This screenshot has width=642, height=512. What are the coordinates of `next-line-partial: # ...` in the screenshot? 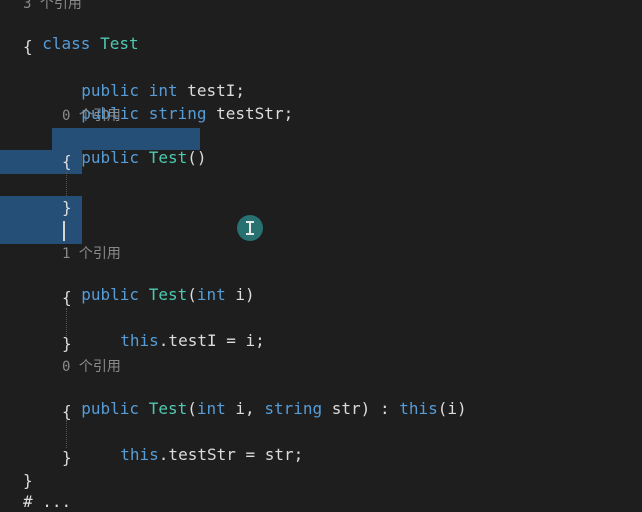 It's located at (47, 501).